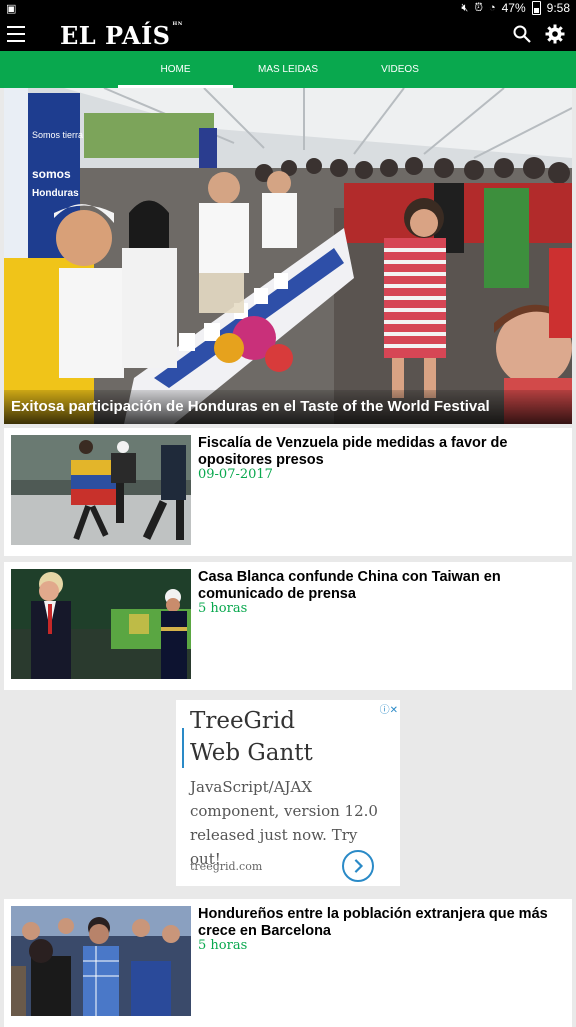 The width and height of the screenshot is (576, 1027). I want to click on ad-accent-bar, so click(183, 748).